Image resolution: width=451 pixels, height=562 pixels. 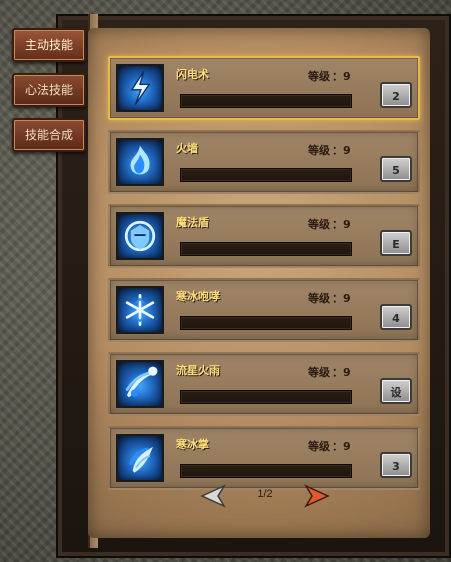 I want to click on hotkey-button: 设, so click(x=396, y=391).